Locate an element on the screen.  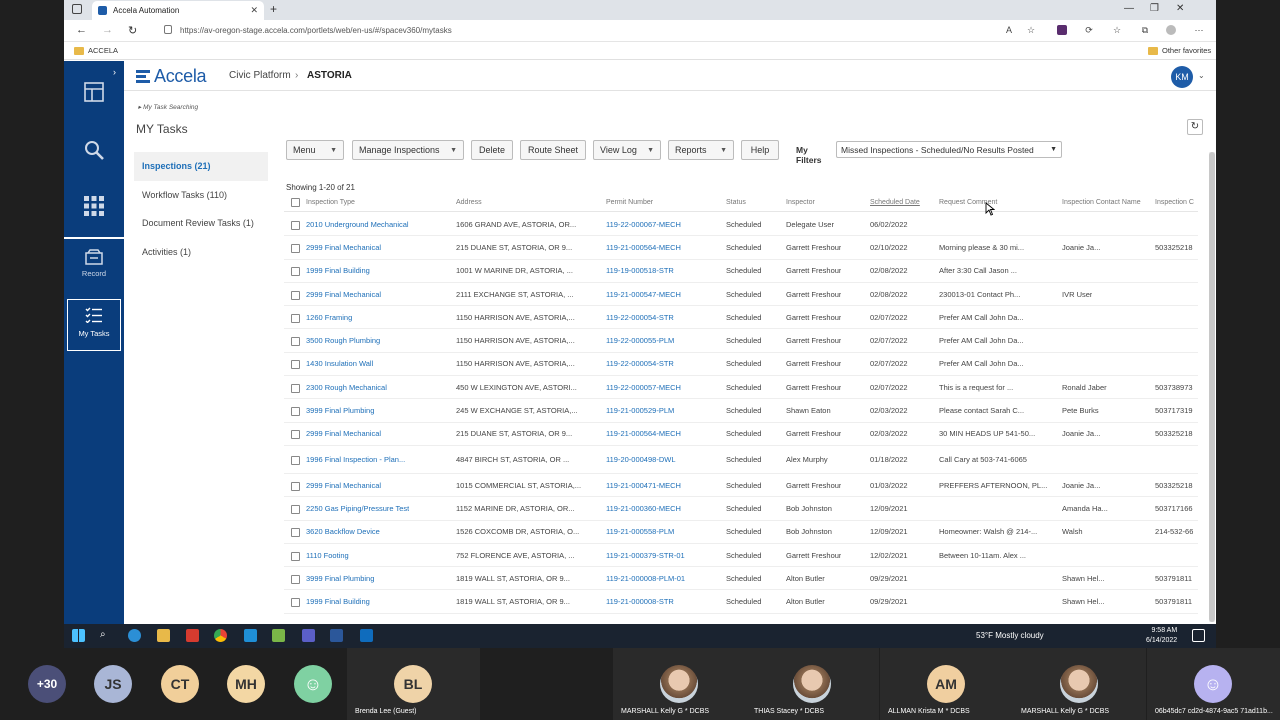
restore-icon: ❐ is located at coordinates (1154, 8).